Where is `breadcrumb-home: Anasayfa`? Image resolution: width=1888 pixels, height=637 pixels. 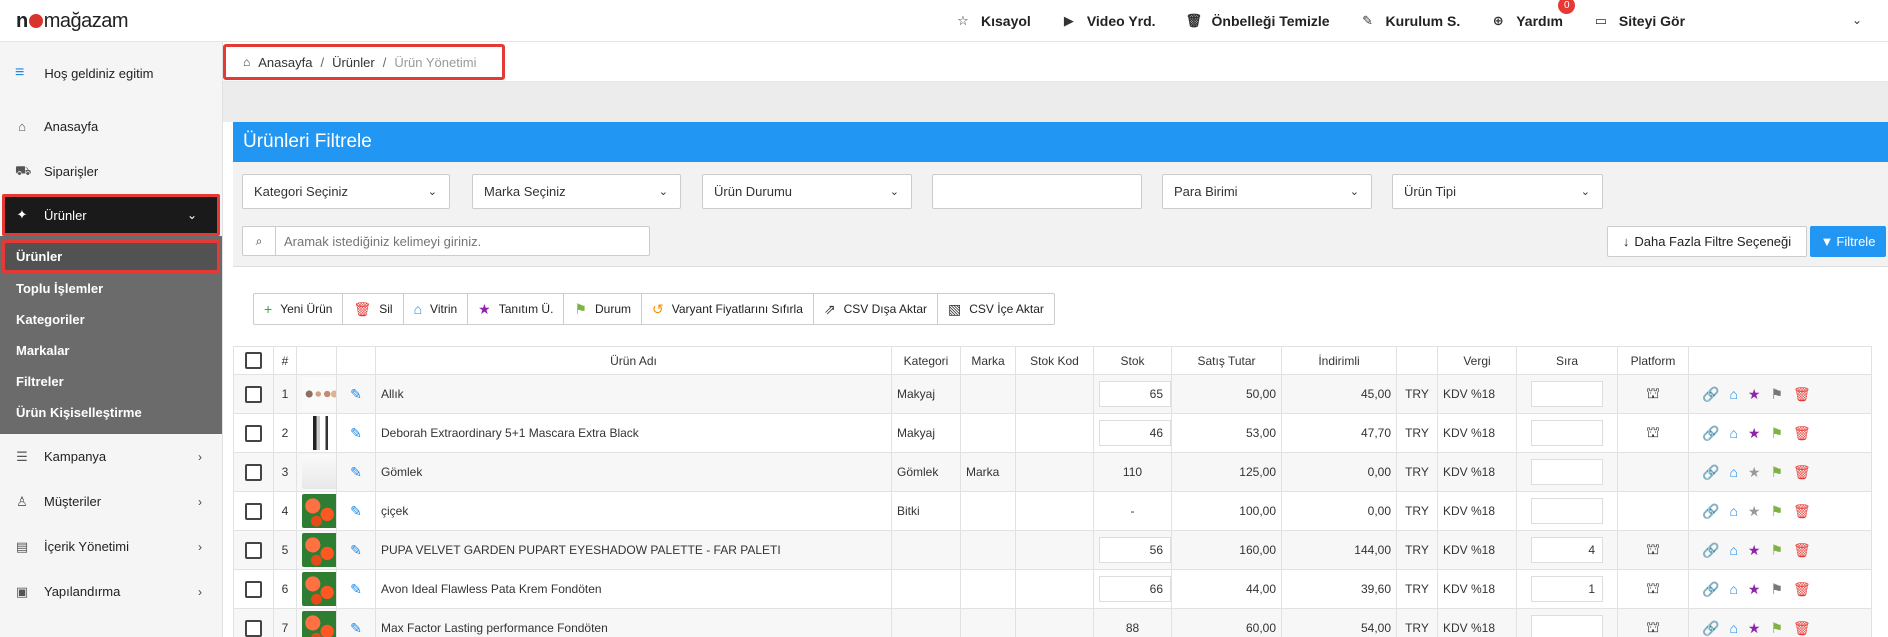
breadcrumb-home: Anasayfa is located at coordinates (285, 62).